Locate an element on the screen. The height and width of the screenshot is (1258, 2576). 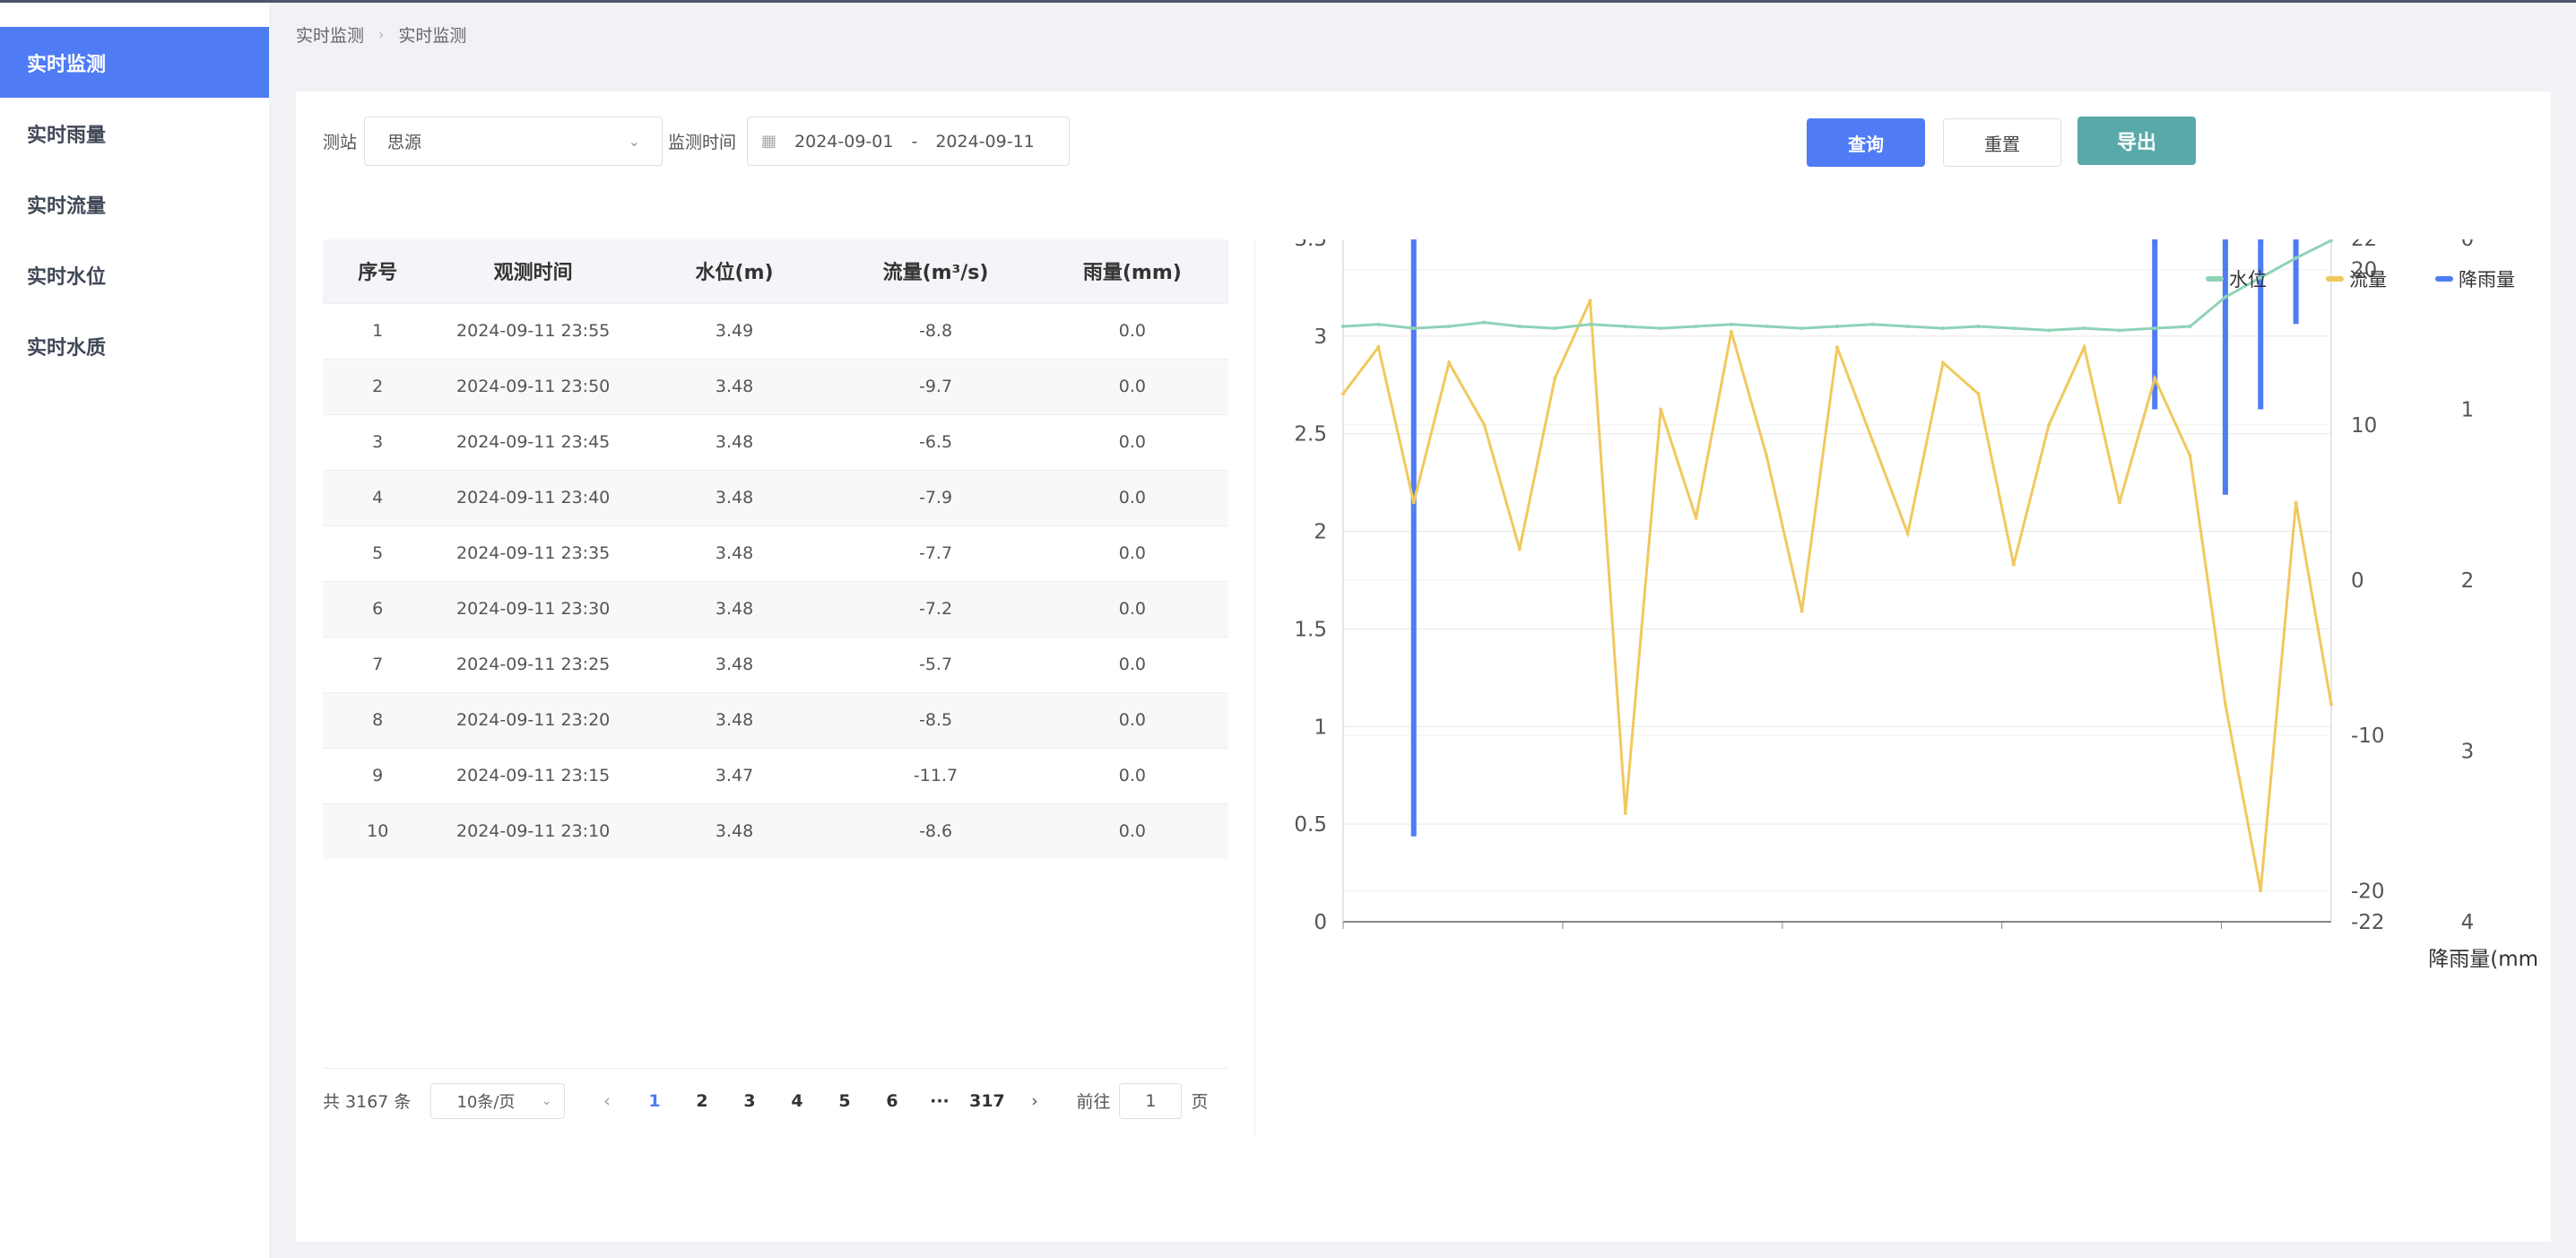
query-button: 查询 is located at coordinates (1866, 143).